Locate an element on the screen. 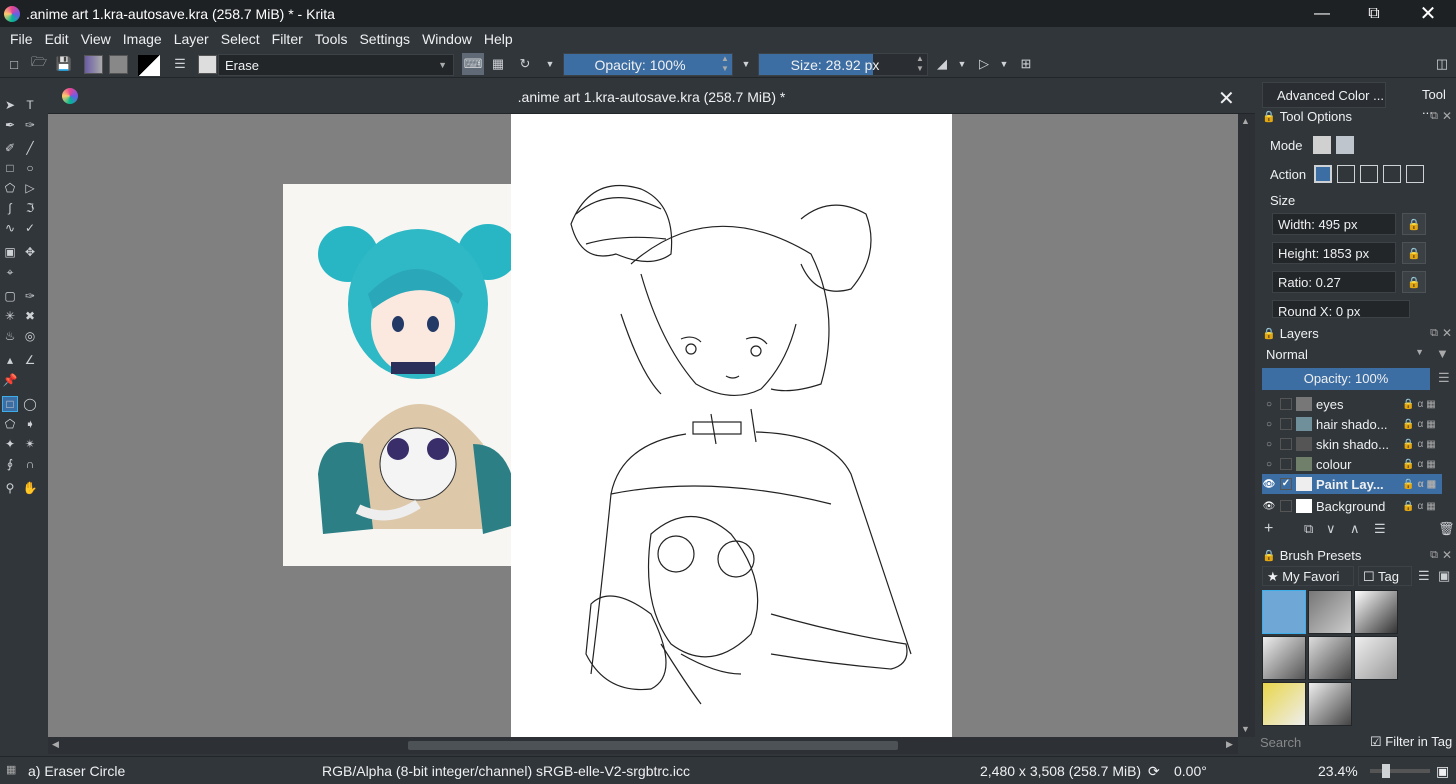 The image size is (1456, 784). brush-preset-blender is located at coordinates (1330, 704).